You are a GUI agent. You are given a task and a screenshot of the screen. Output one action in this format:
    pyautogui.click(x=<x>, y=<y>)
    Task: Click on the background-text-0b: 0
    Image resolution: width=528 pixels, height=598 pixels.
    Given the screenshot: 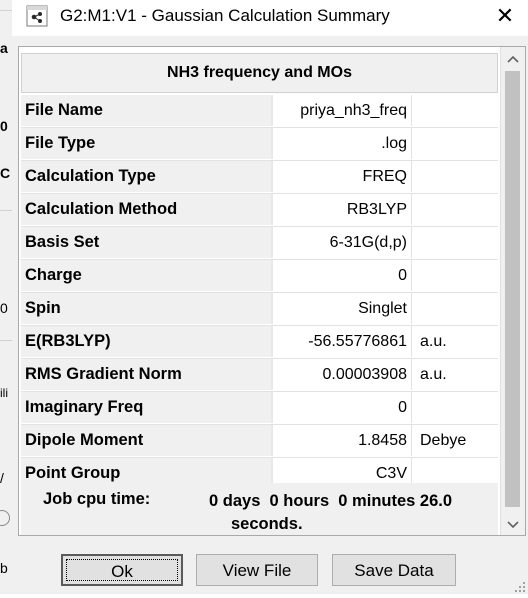 What is the action you would take?
    pyautogui.click(x=4, y=308)
    